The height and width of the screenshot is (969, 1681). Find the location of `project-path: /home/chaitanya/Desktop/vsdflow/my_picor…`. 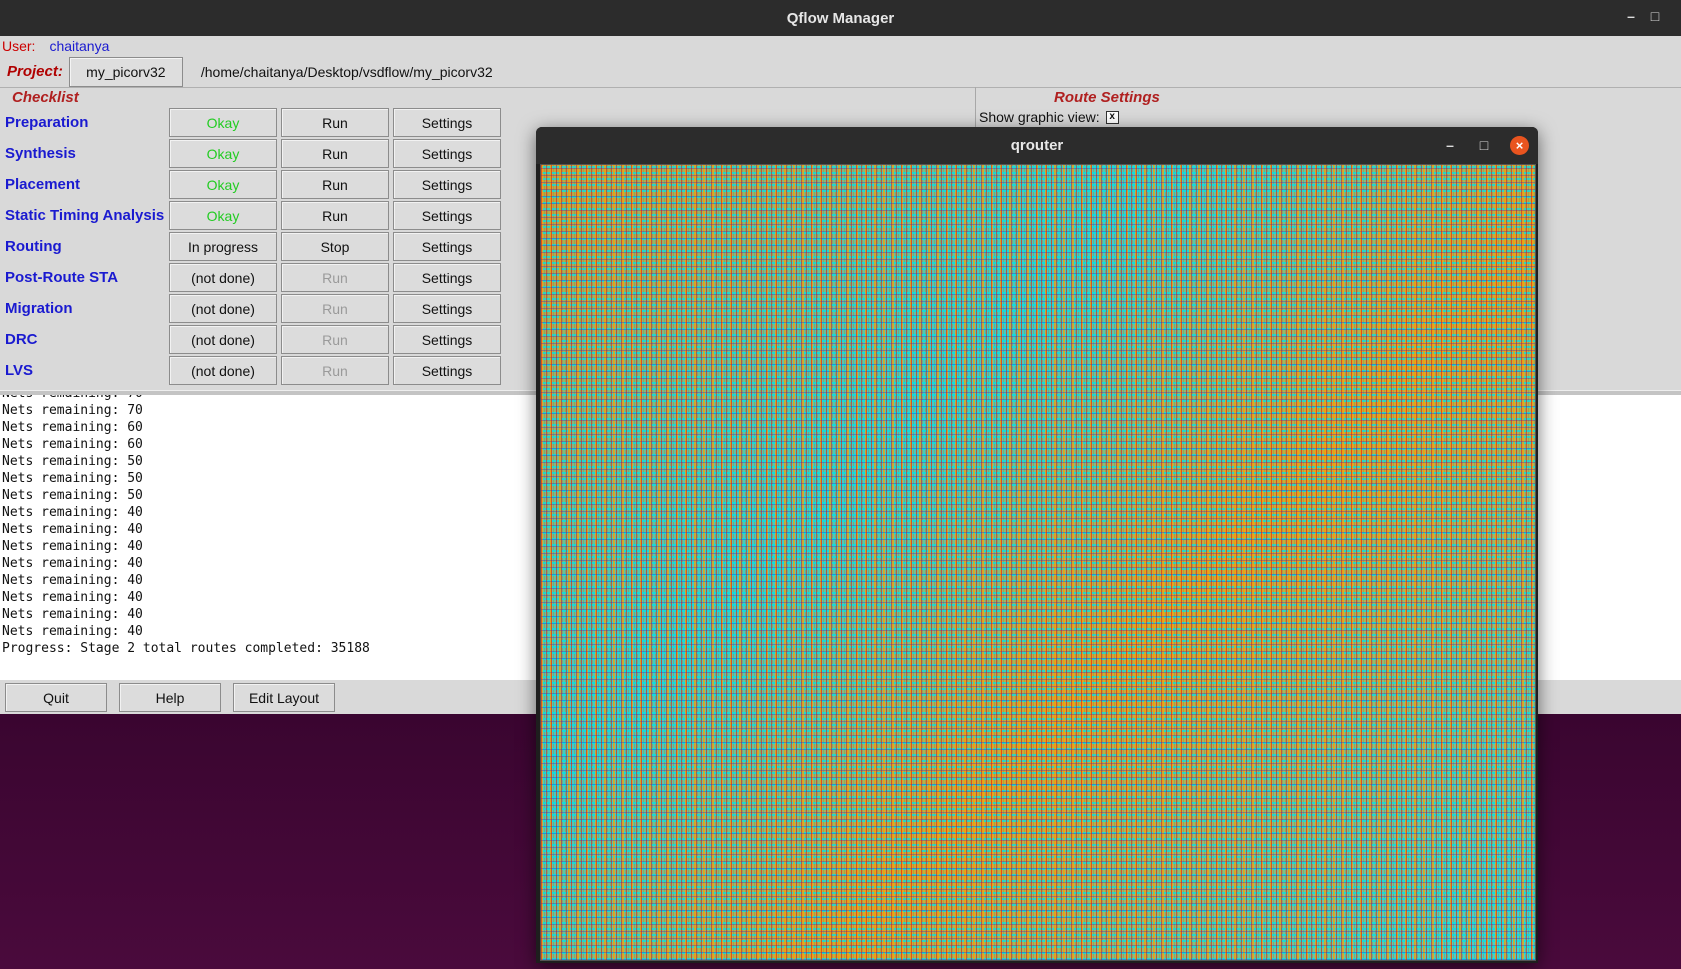

project-path: /home/chaitanya/Desktop/vsdflow/my_picor… is located at coordinates (346, 71).